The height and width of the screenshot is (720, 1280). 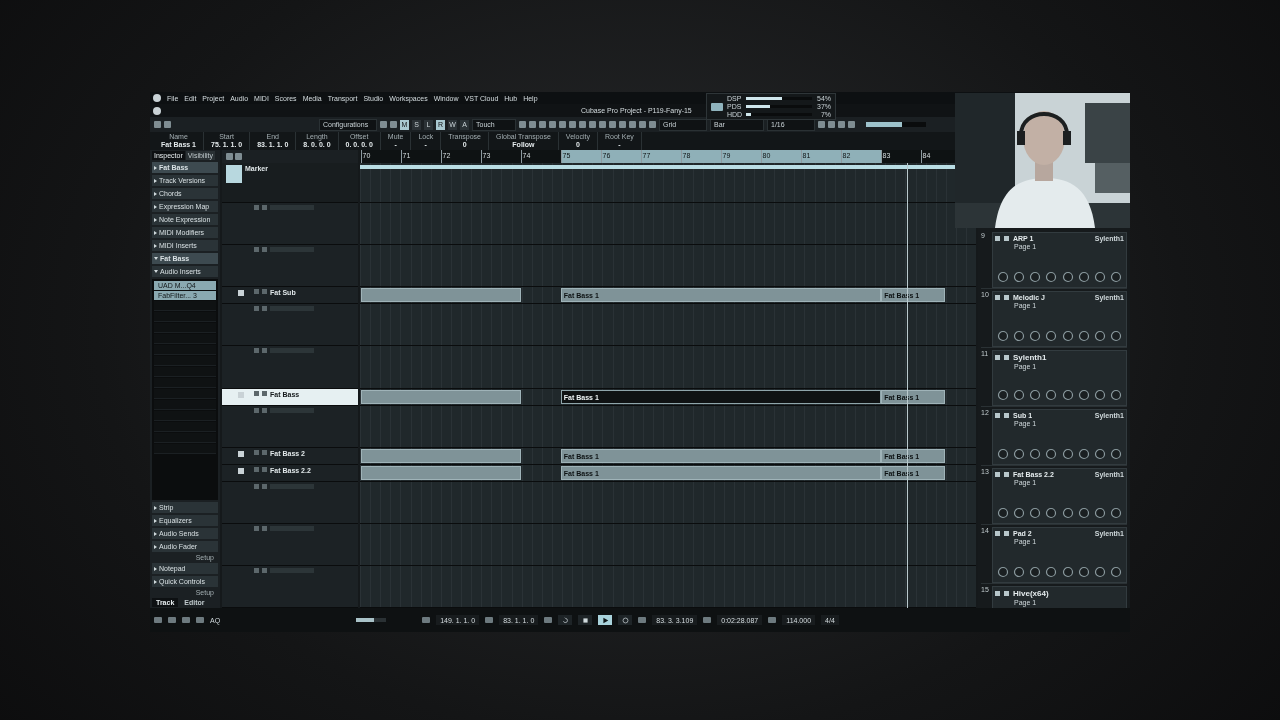 What do you see at coordinates (234, 174) in the screenshot?
I see `track-color-swatch` at bounding box center [234, 174].